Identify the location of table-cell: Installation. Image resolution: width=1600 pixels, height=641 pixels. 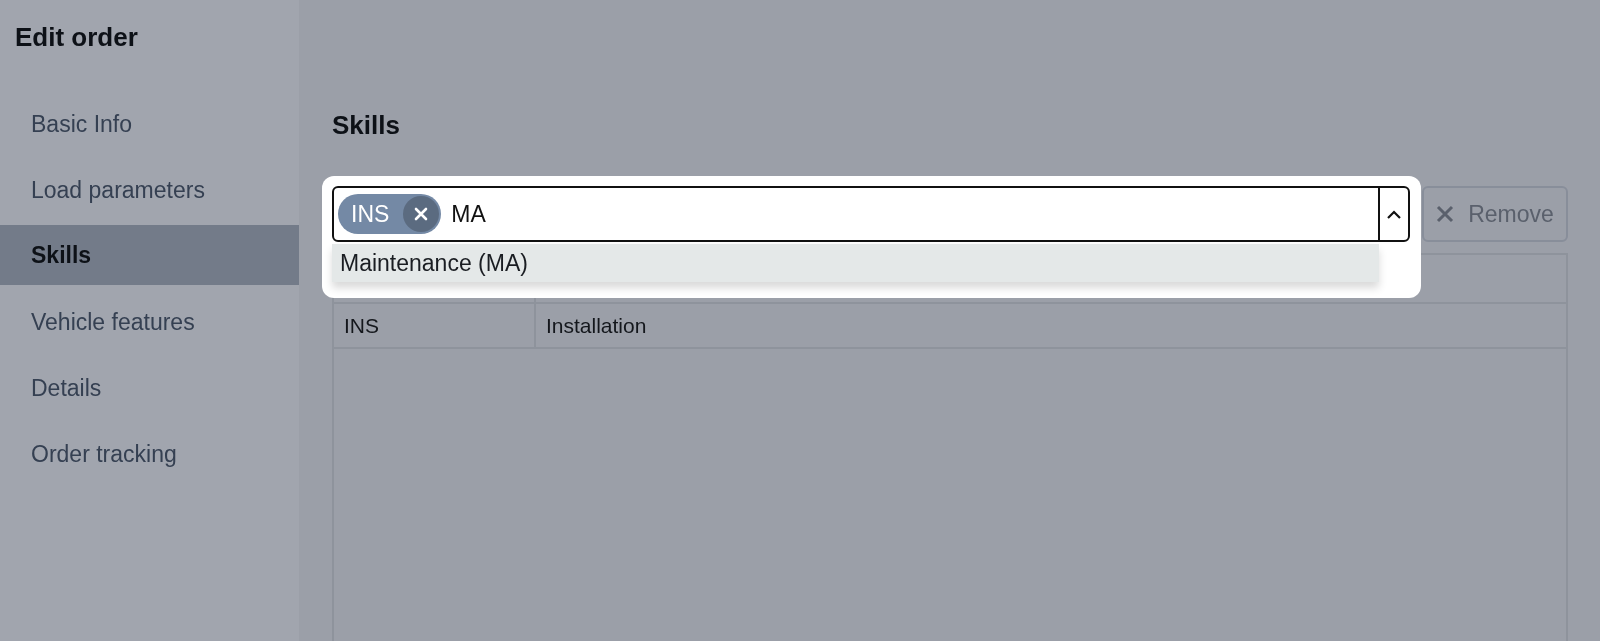
(1051, 325).